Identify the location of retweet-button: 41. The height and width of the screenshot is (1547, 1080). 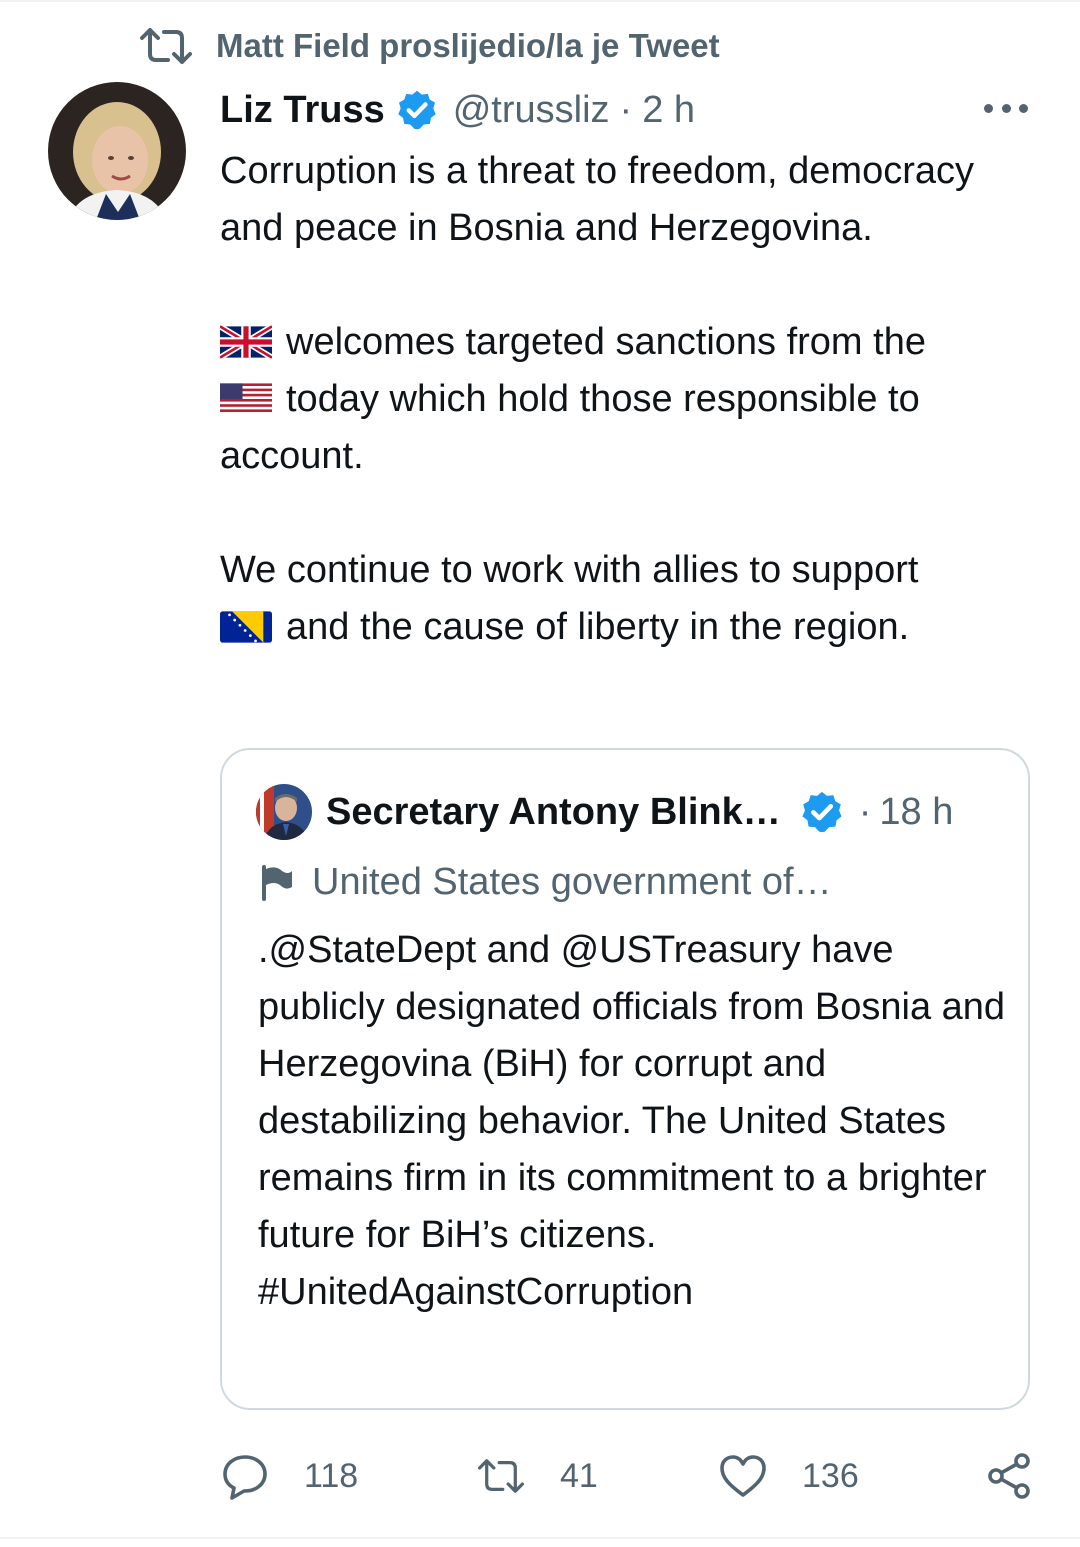
(537, 1476).